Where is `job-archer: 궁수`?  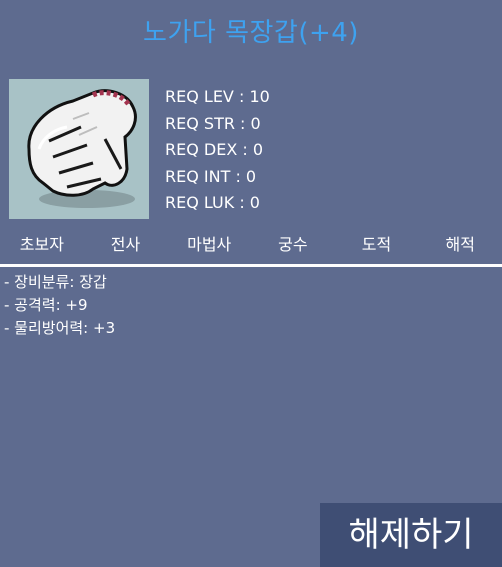 job-archer: 궁수 is located at coordinates (293, 244).